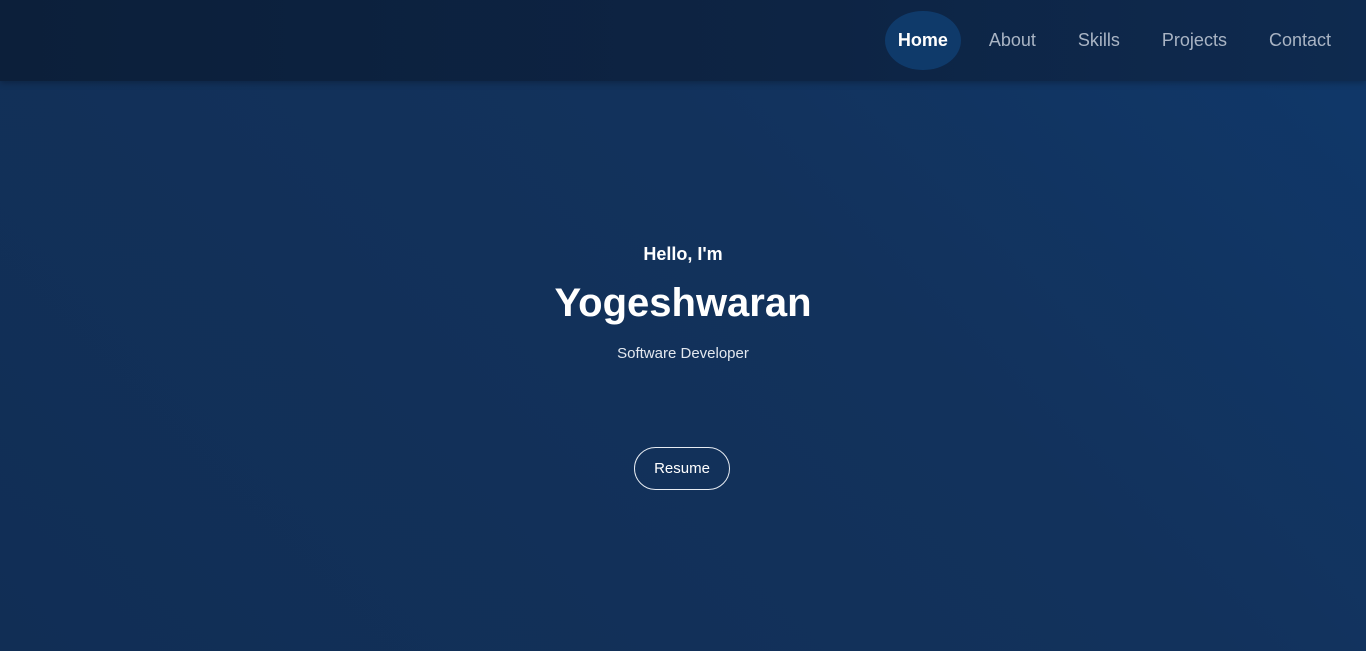  Describe the element at coordinates (683, 353) in the screenshot. I see `hero-role: Software Developer` at that location.